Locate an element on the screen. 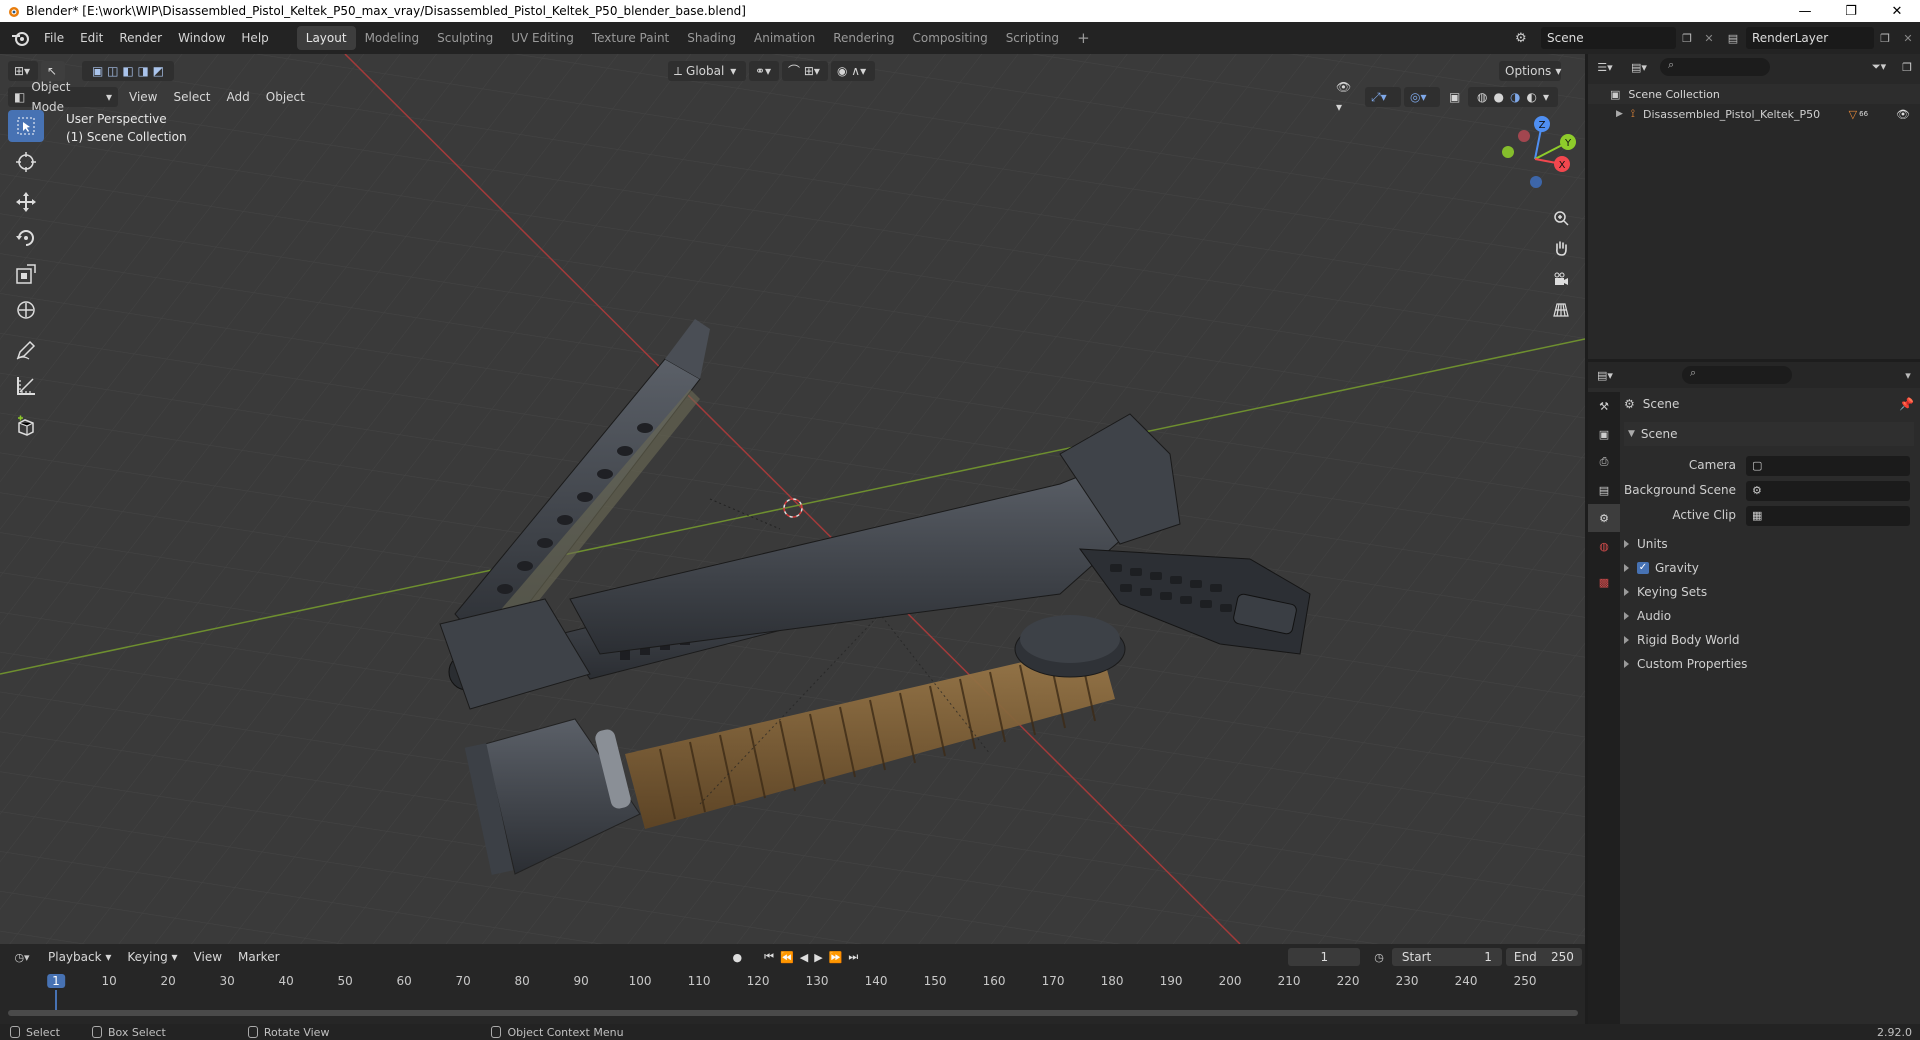 This screenshot has height=1040, width=1920. annotate-tool is located at coordinates (26, 350).